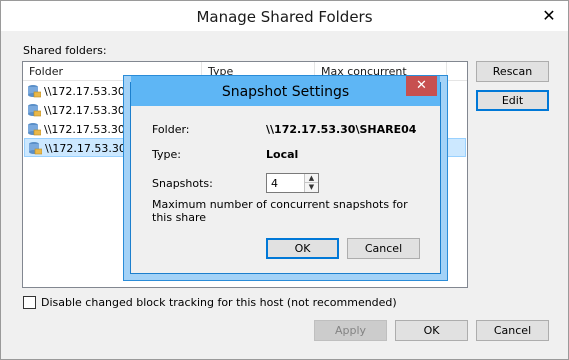 Image resolution: width=569 pixels, height=360 pixels. What do you see at coordinates (311, 187) in the screenshot?
I see `stepper-down-icon: ▼` at bounding box center [311, 187].